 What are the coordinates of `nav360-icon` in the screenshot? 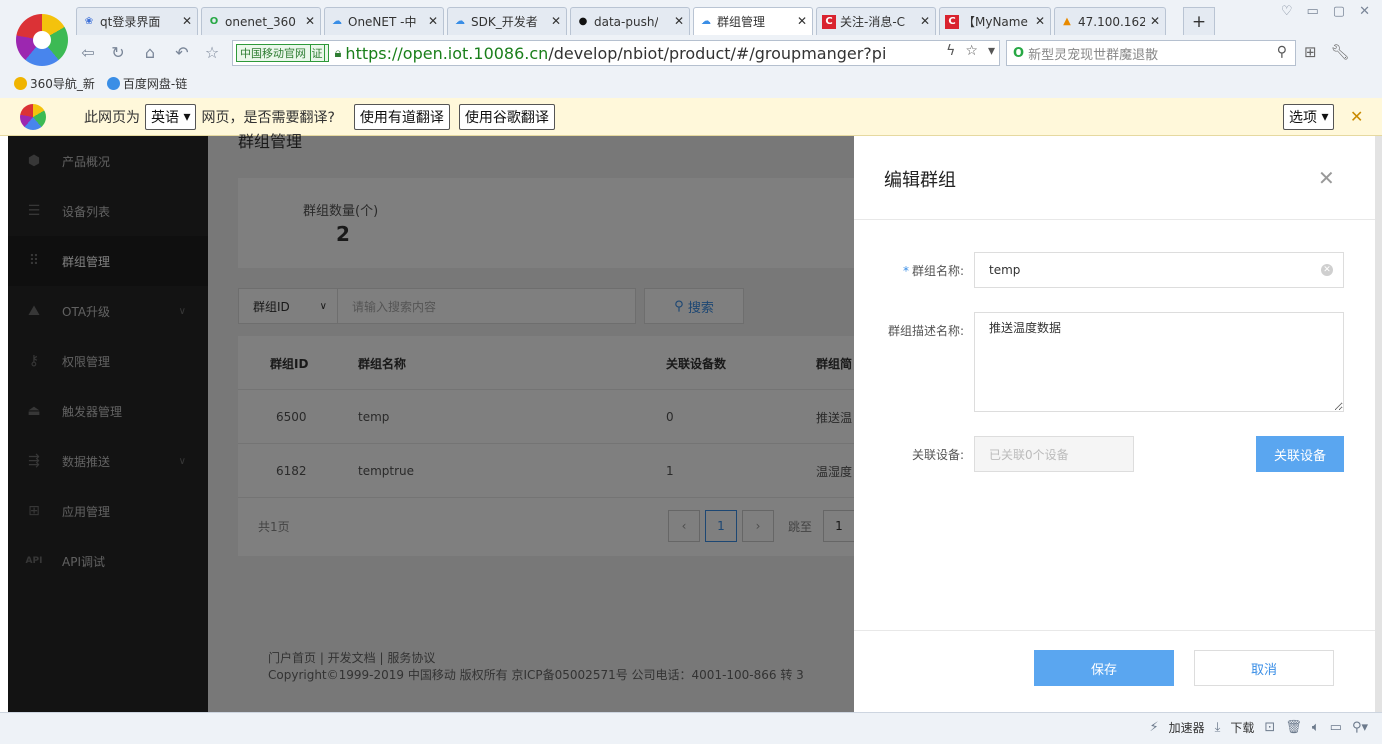 It's located at (20, 83).